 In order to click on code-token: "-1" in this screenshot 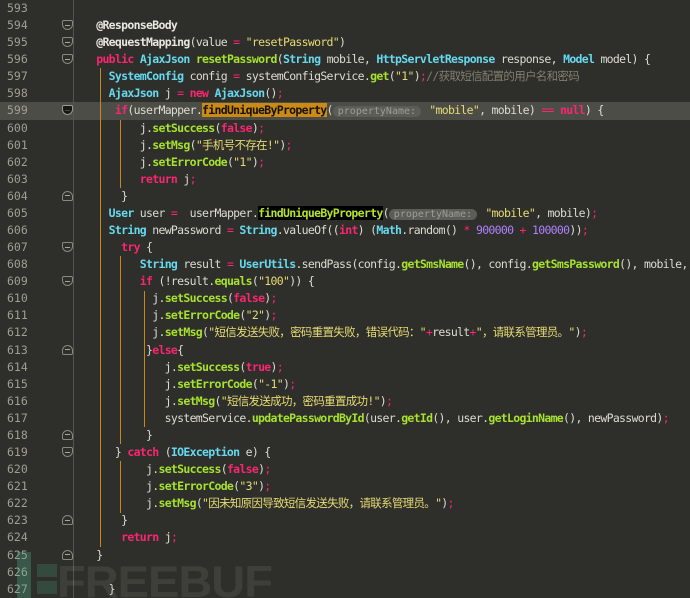, I will do `click(271, 383)`.